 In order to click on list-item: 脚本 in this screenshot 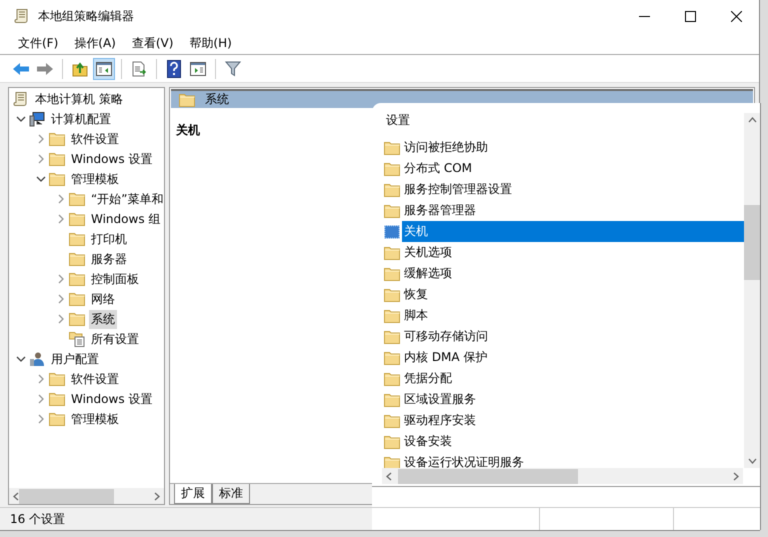, I will do `click(573, 315)`.